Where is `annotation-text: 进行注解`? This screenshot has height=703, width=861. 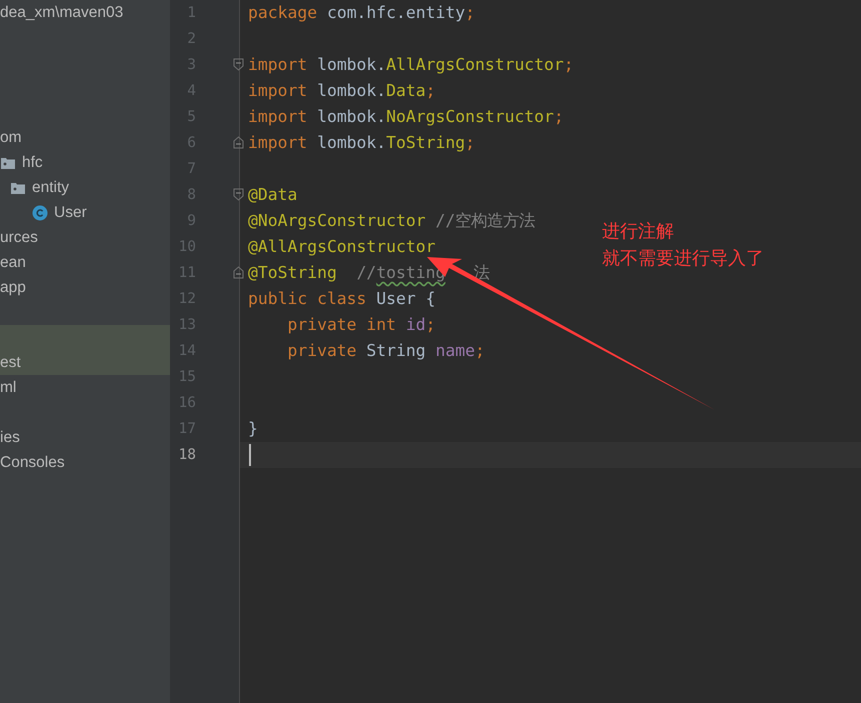 annotation-text: 进行注解 is located at coordinates (638, 232).